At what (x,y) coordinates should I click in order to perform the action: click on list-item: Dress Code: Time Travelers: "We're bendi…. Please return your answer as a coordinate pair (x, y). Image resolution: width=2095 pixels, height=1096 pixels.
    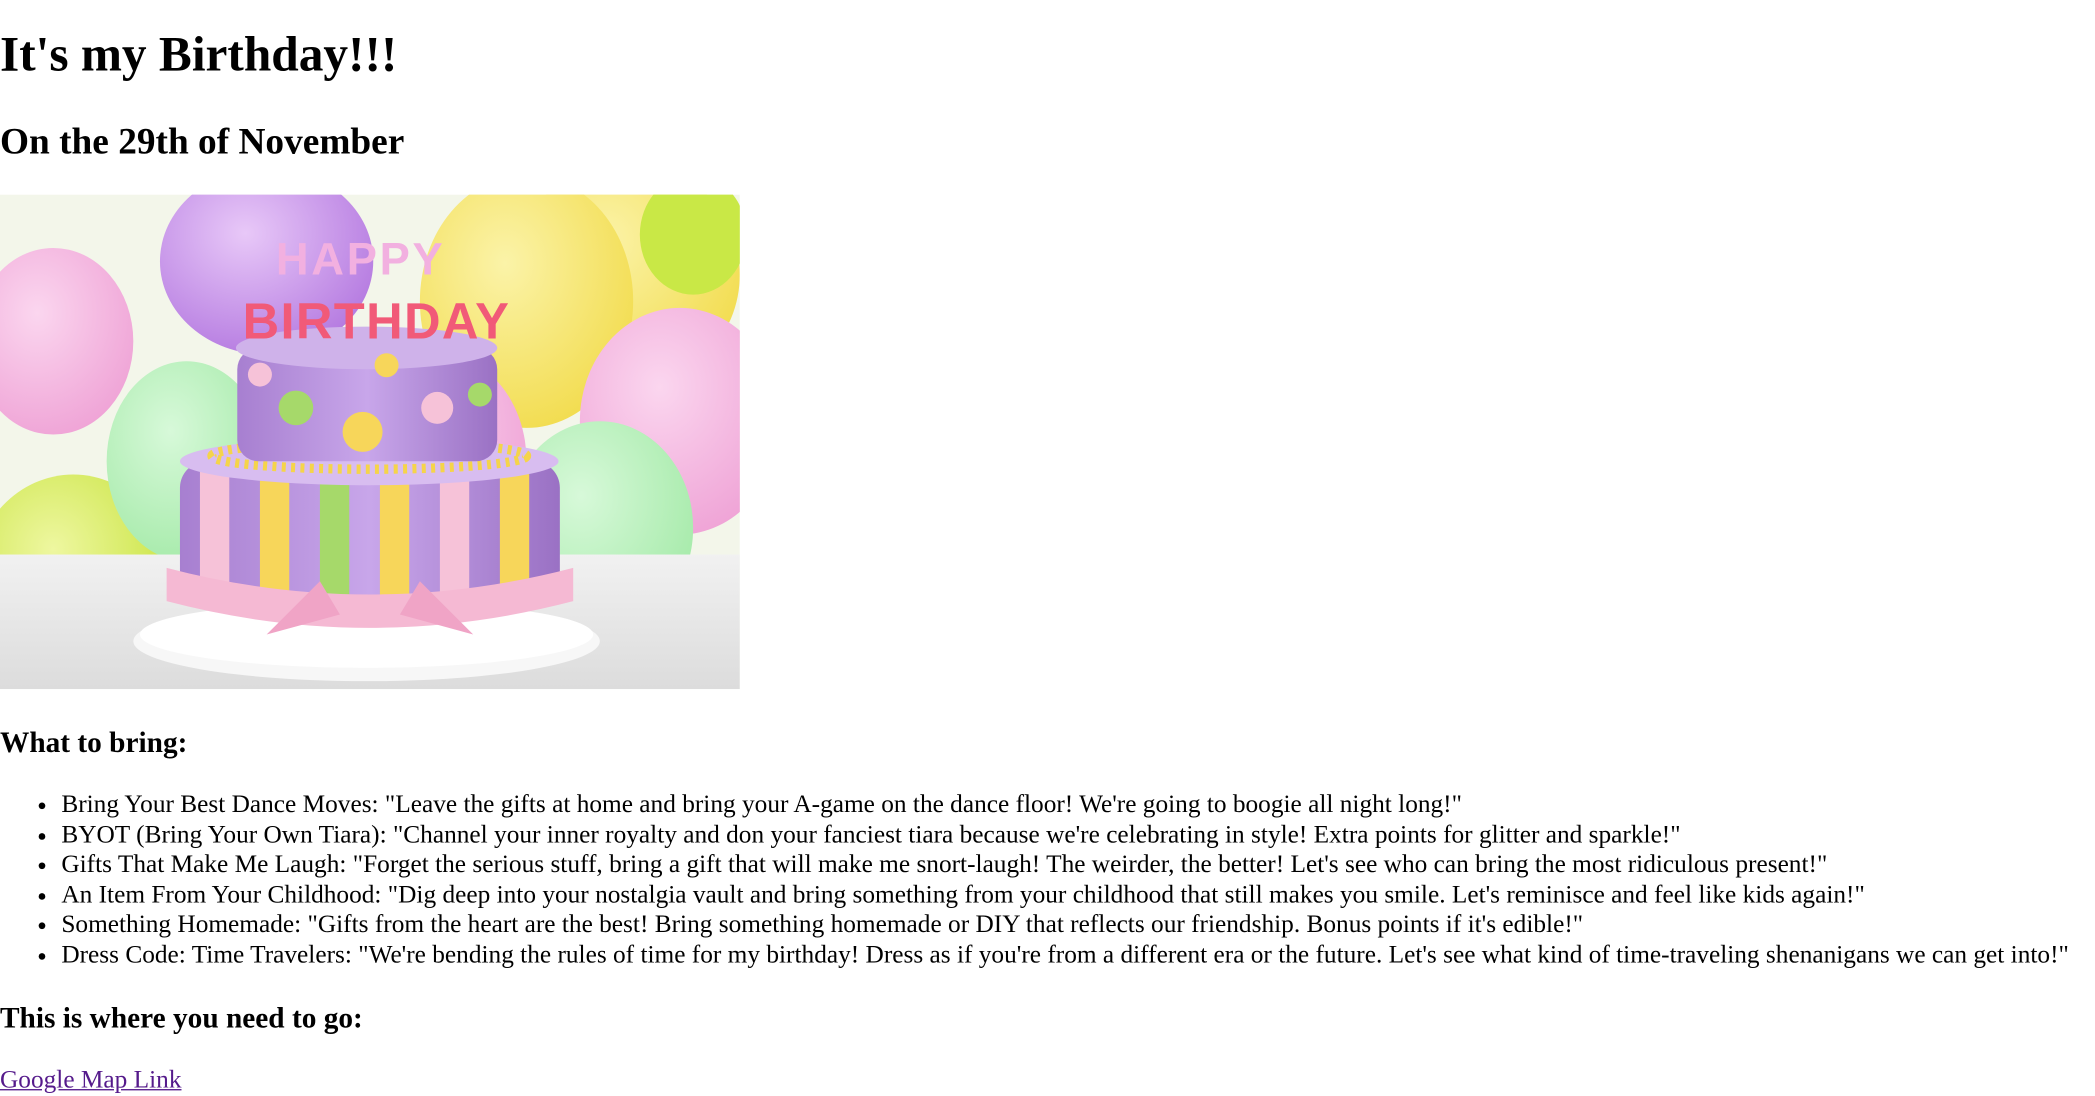
    Looking at the image, I should click on (1077, 955).